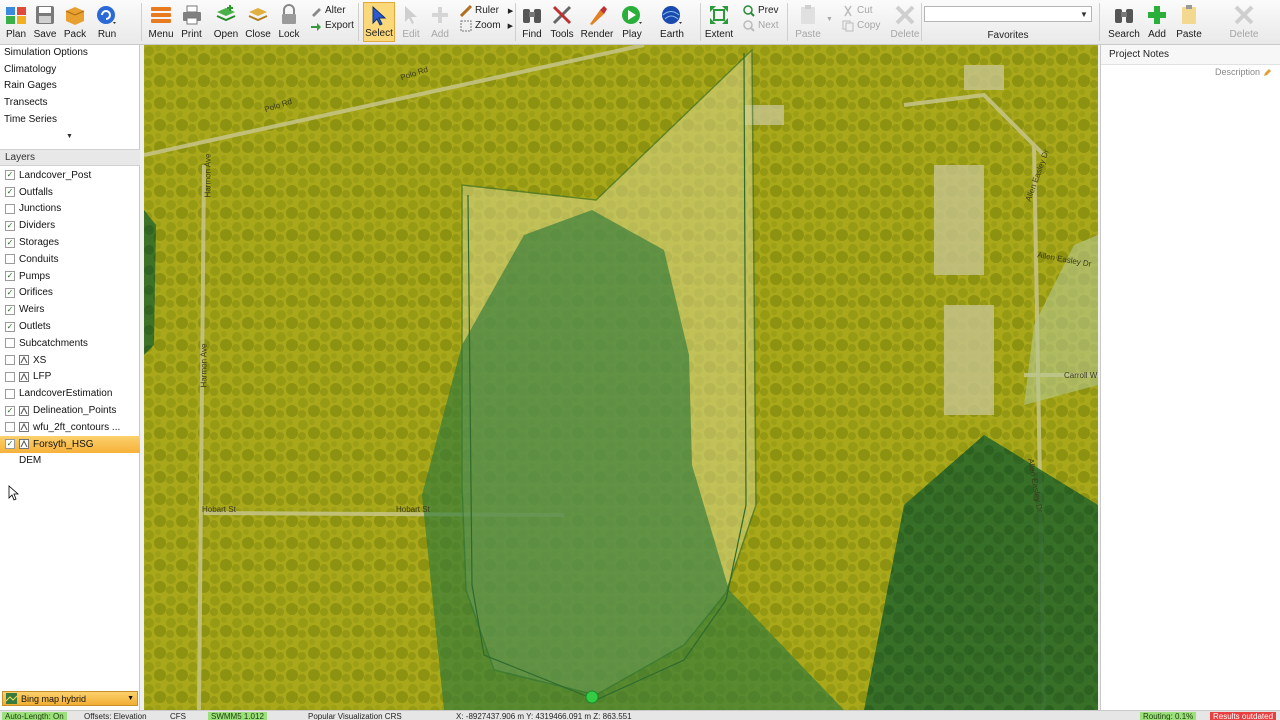 The image size is (1280, 720). Describe the element at coordinates (597, 15) in the screenshot. I see `paintbrush-icon` at that location.